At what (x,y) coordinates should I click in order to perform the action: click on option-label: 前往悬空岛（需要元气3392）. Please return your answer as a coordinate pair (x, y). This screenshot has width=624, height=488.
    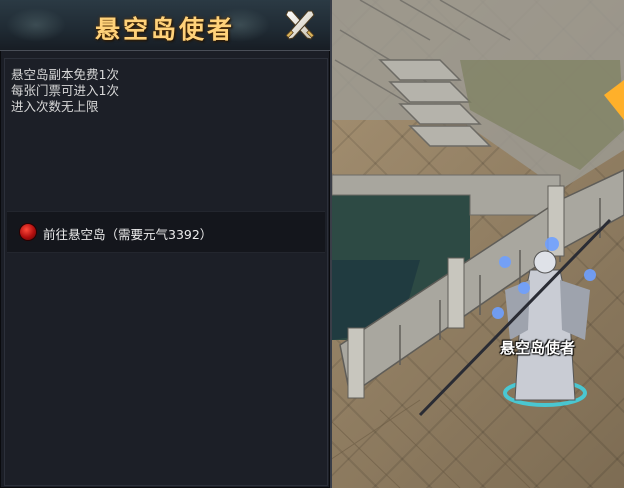
    Looking at the image, I should click on (127, 233).